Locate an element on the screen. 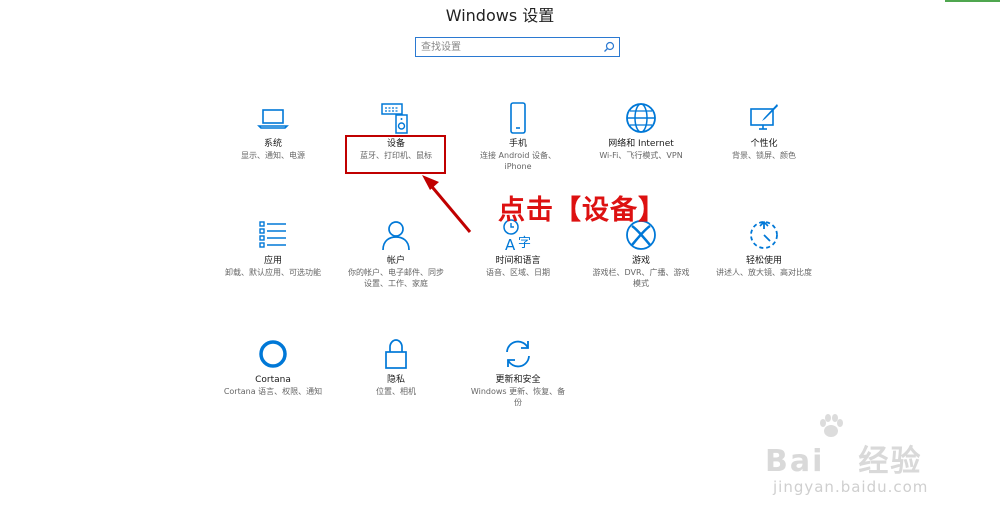 The image size is (1000, 523). paint-icon is located at coordinates (764, 118).